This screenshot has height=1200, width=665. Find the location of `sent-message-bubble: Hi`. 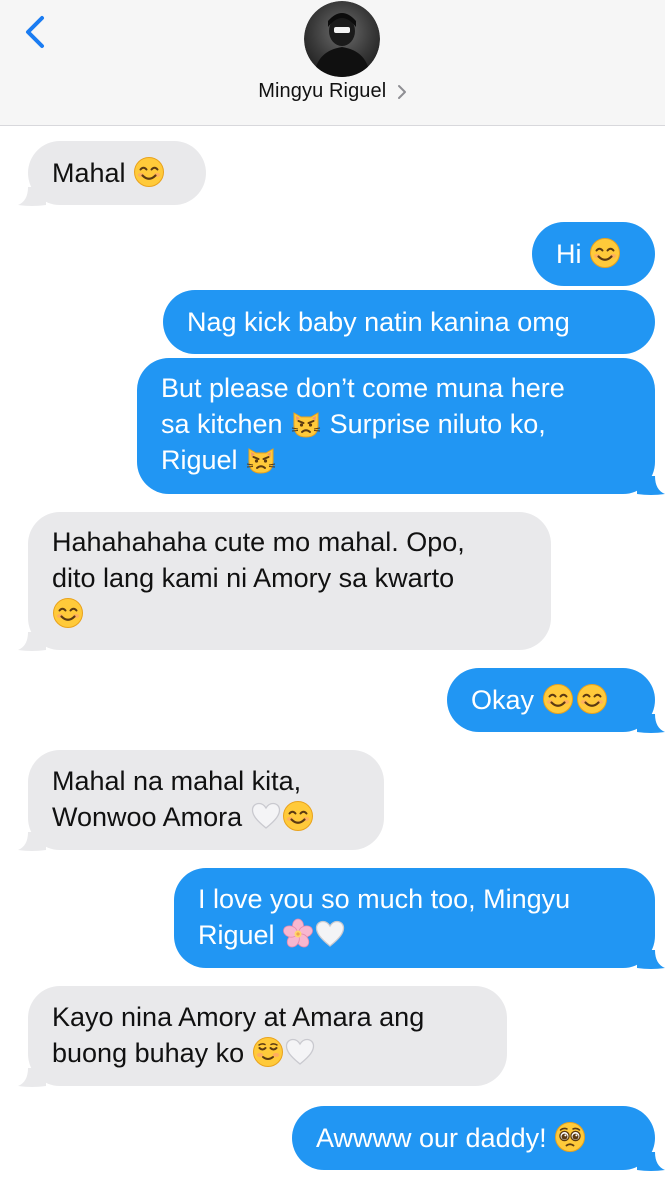

sent-message-bubble: Hi is located at coordinates (593, 254).